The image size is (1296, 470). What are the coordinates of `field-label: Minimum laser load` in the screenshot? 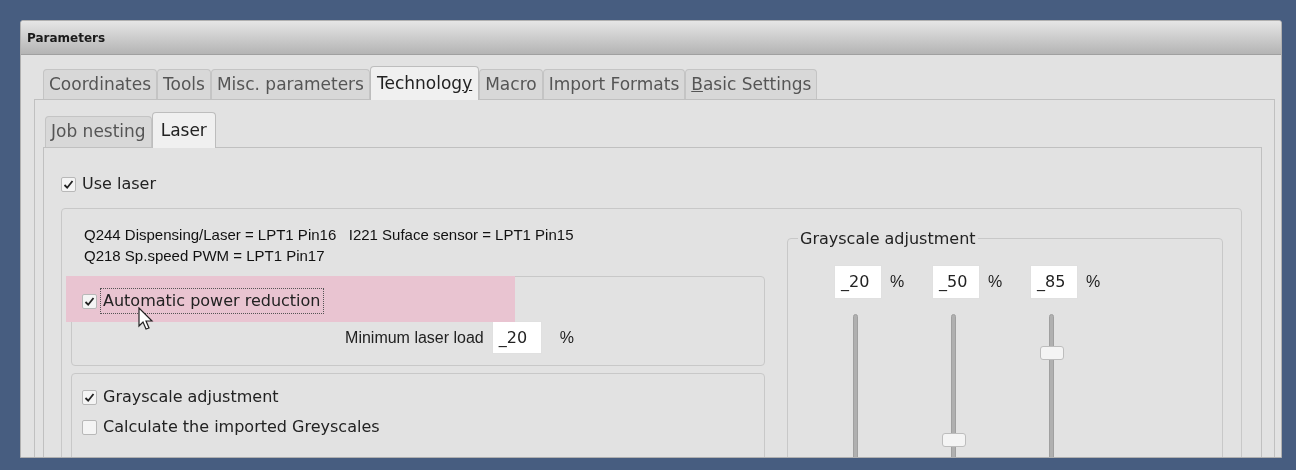 It's located at (414, 337).